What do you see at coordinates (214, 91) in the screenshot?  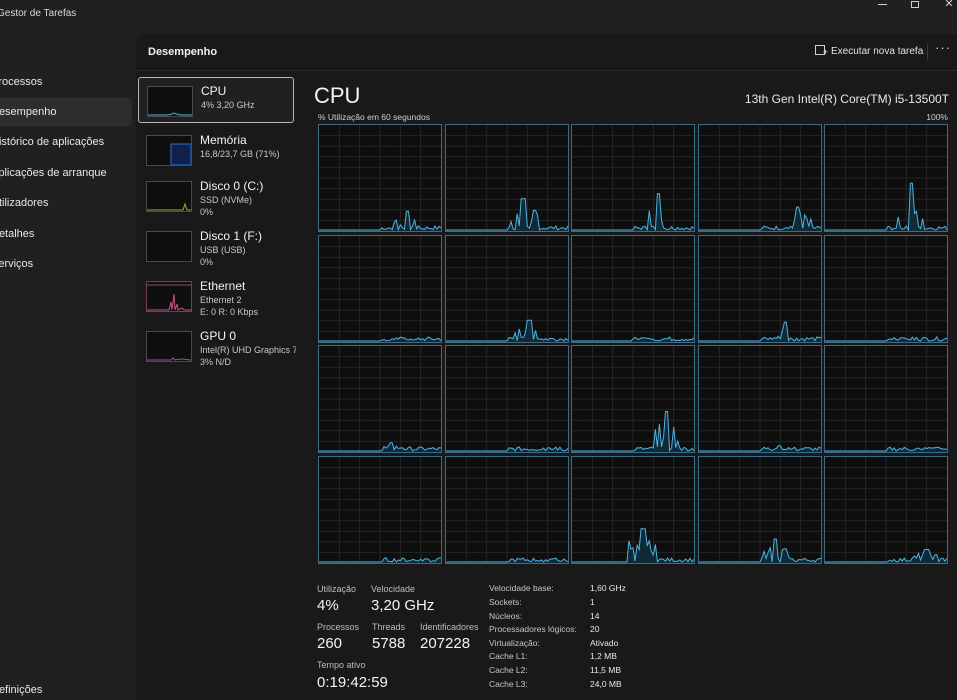 I see `resource-name: CPU` at bounding box center [214, 91].